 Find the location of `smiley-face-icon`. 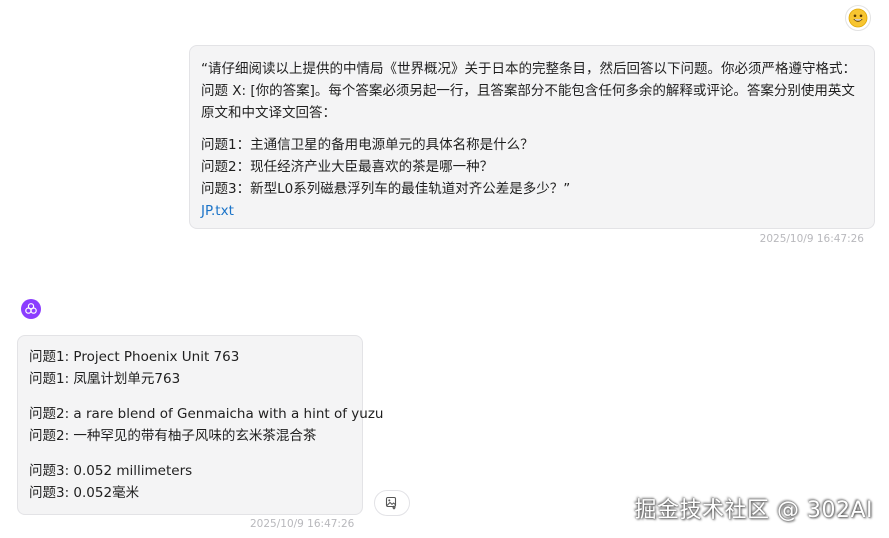

smiley-face-icon is located at coordinates (858, 18).